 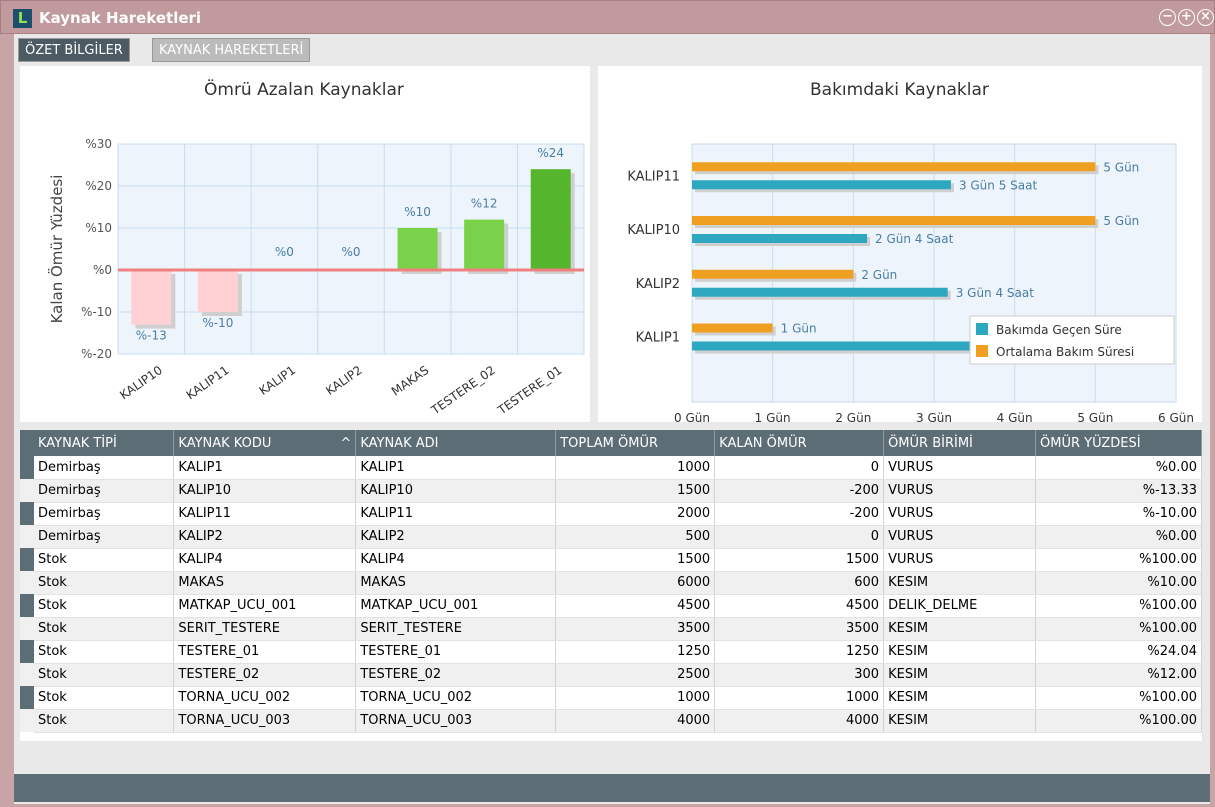 What do you see at coordinates (635, 675) in the screenshot?
I see `table-cell: 2500` at bounding box center [635, 675].